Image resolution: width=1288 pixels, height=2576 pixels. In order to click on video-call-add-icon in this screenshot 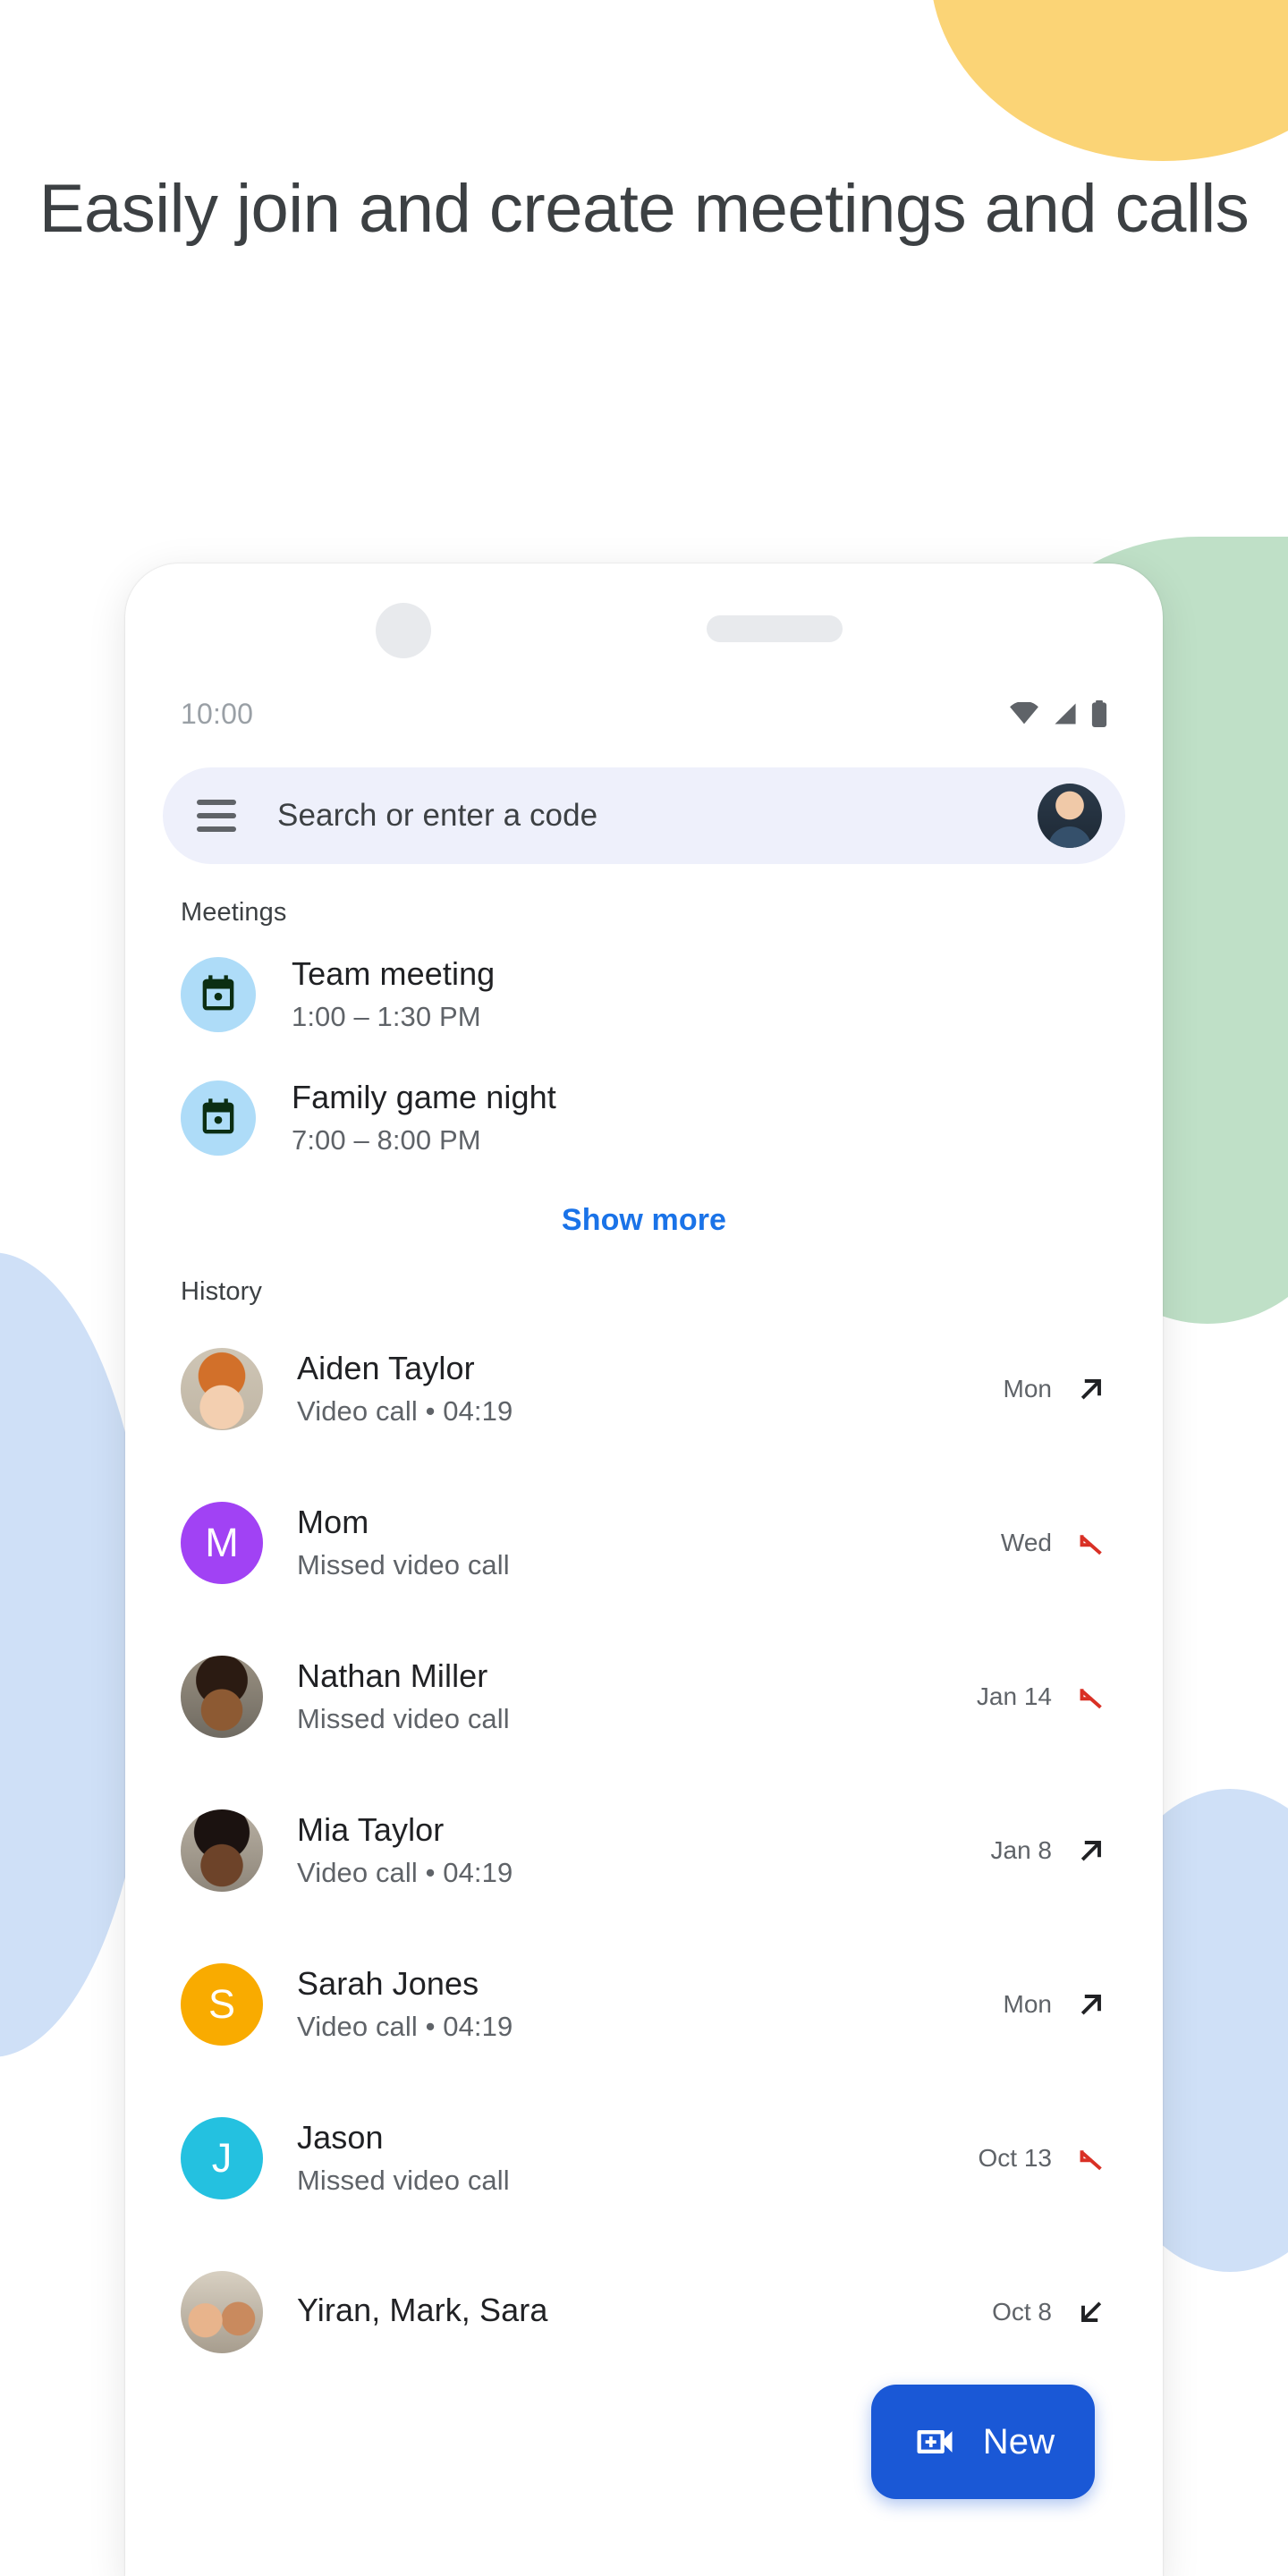, I will do `click(935, 2441)`.